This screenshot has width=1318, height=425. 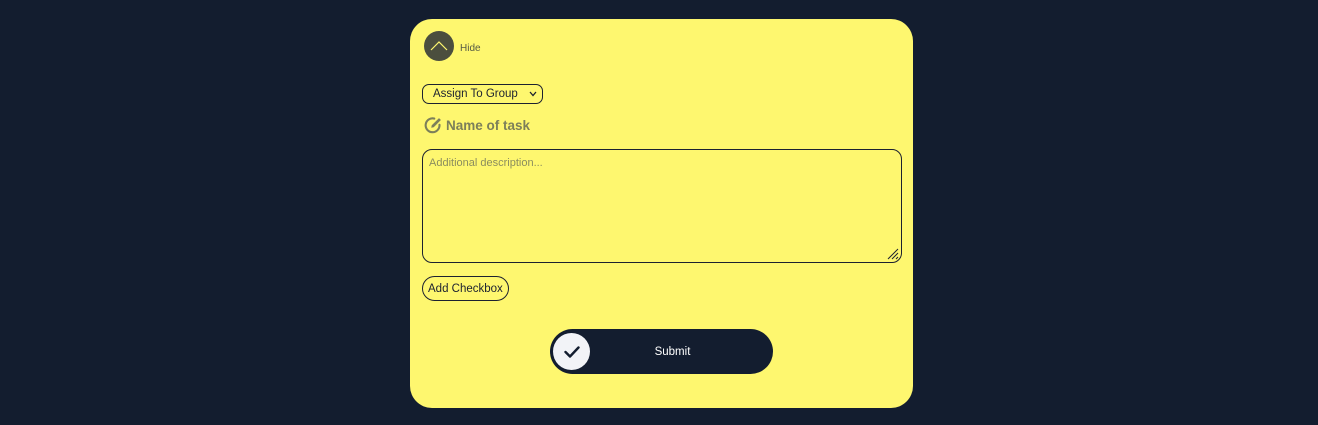 What do you see at coordinates (893, 254) in the screenshot?
I see `resize-grip-icon` at bounding box center [893, 254].